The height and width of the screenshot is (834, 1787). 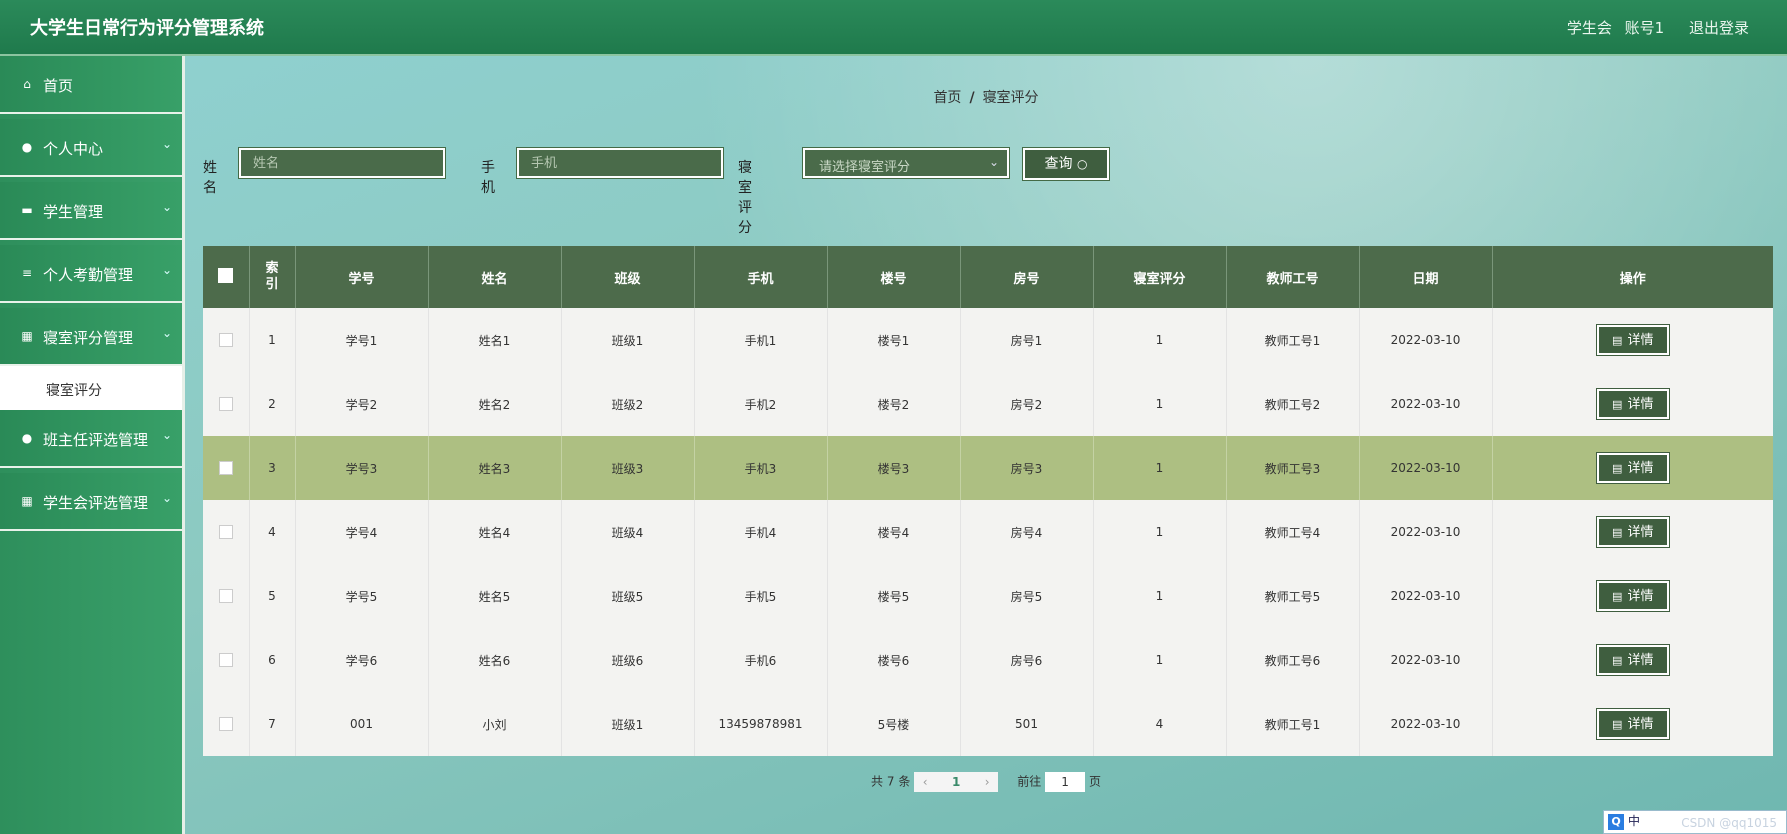 What do you see at coordinates (91, 439) in the screenshot?
I see `sidebar-item-teacher-selection: ● 班主任评选管理 ⌄` at bounding box center [91, 439].